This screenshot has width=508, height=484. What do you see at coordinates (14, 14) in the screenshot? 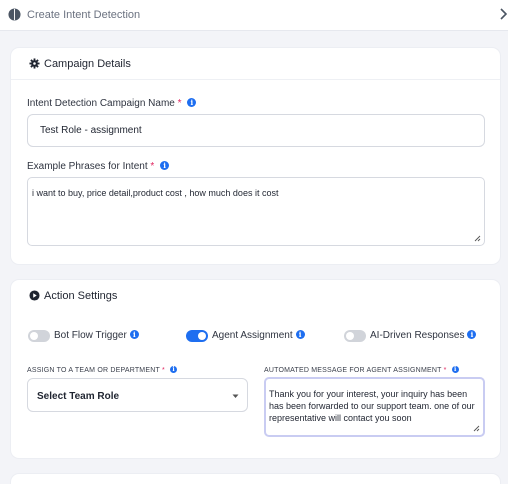
I see `brain-icon` at bounding box center [14, 14].